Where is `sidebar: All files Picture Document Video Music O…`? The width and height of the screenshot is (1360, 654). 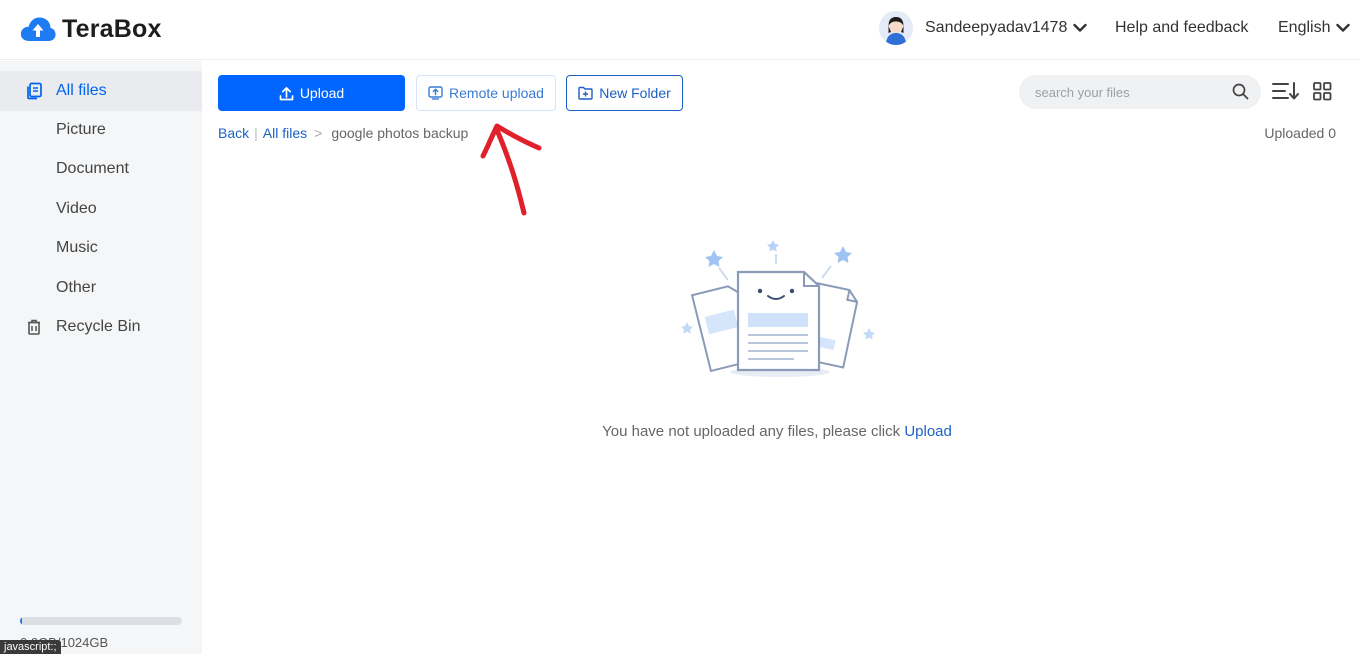
sidebar: All files Picture Document Video Music O… is located at coordinates (101, 357).